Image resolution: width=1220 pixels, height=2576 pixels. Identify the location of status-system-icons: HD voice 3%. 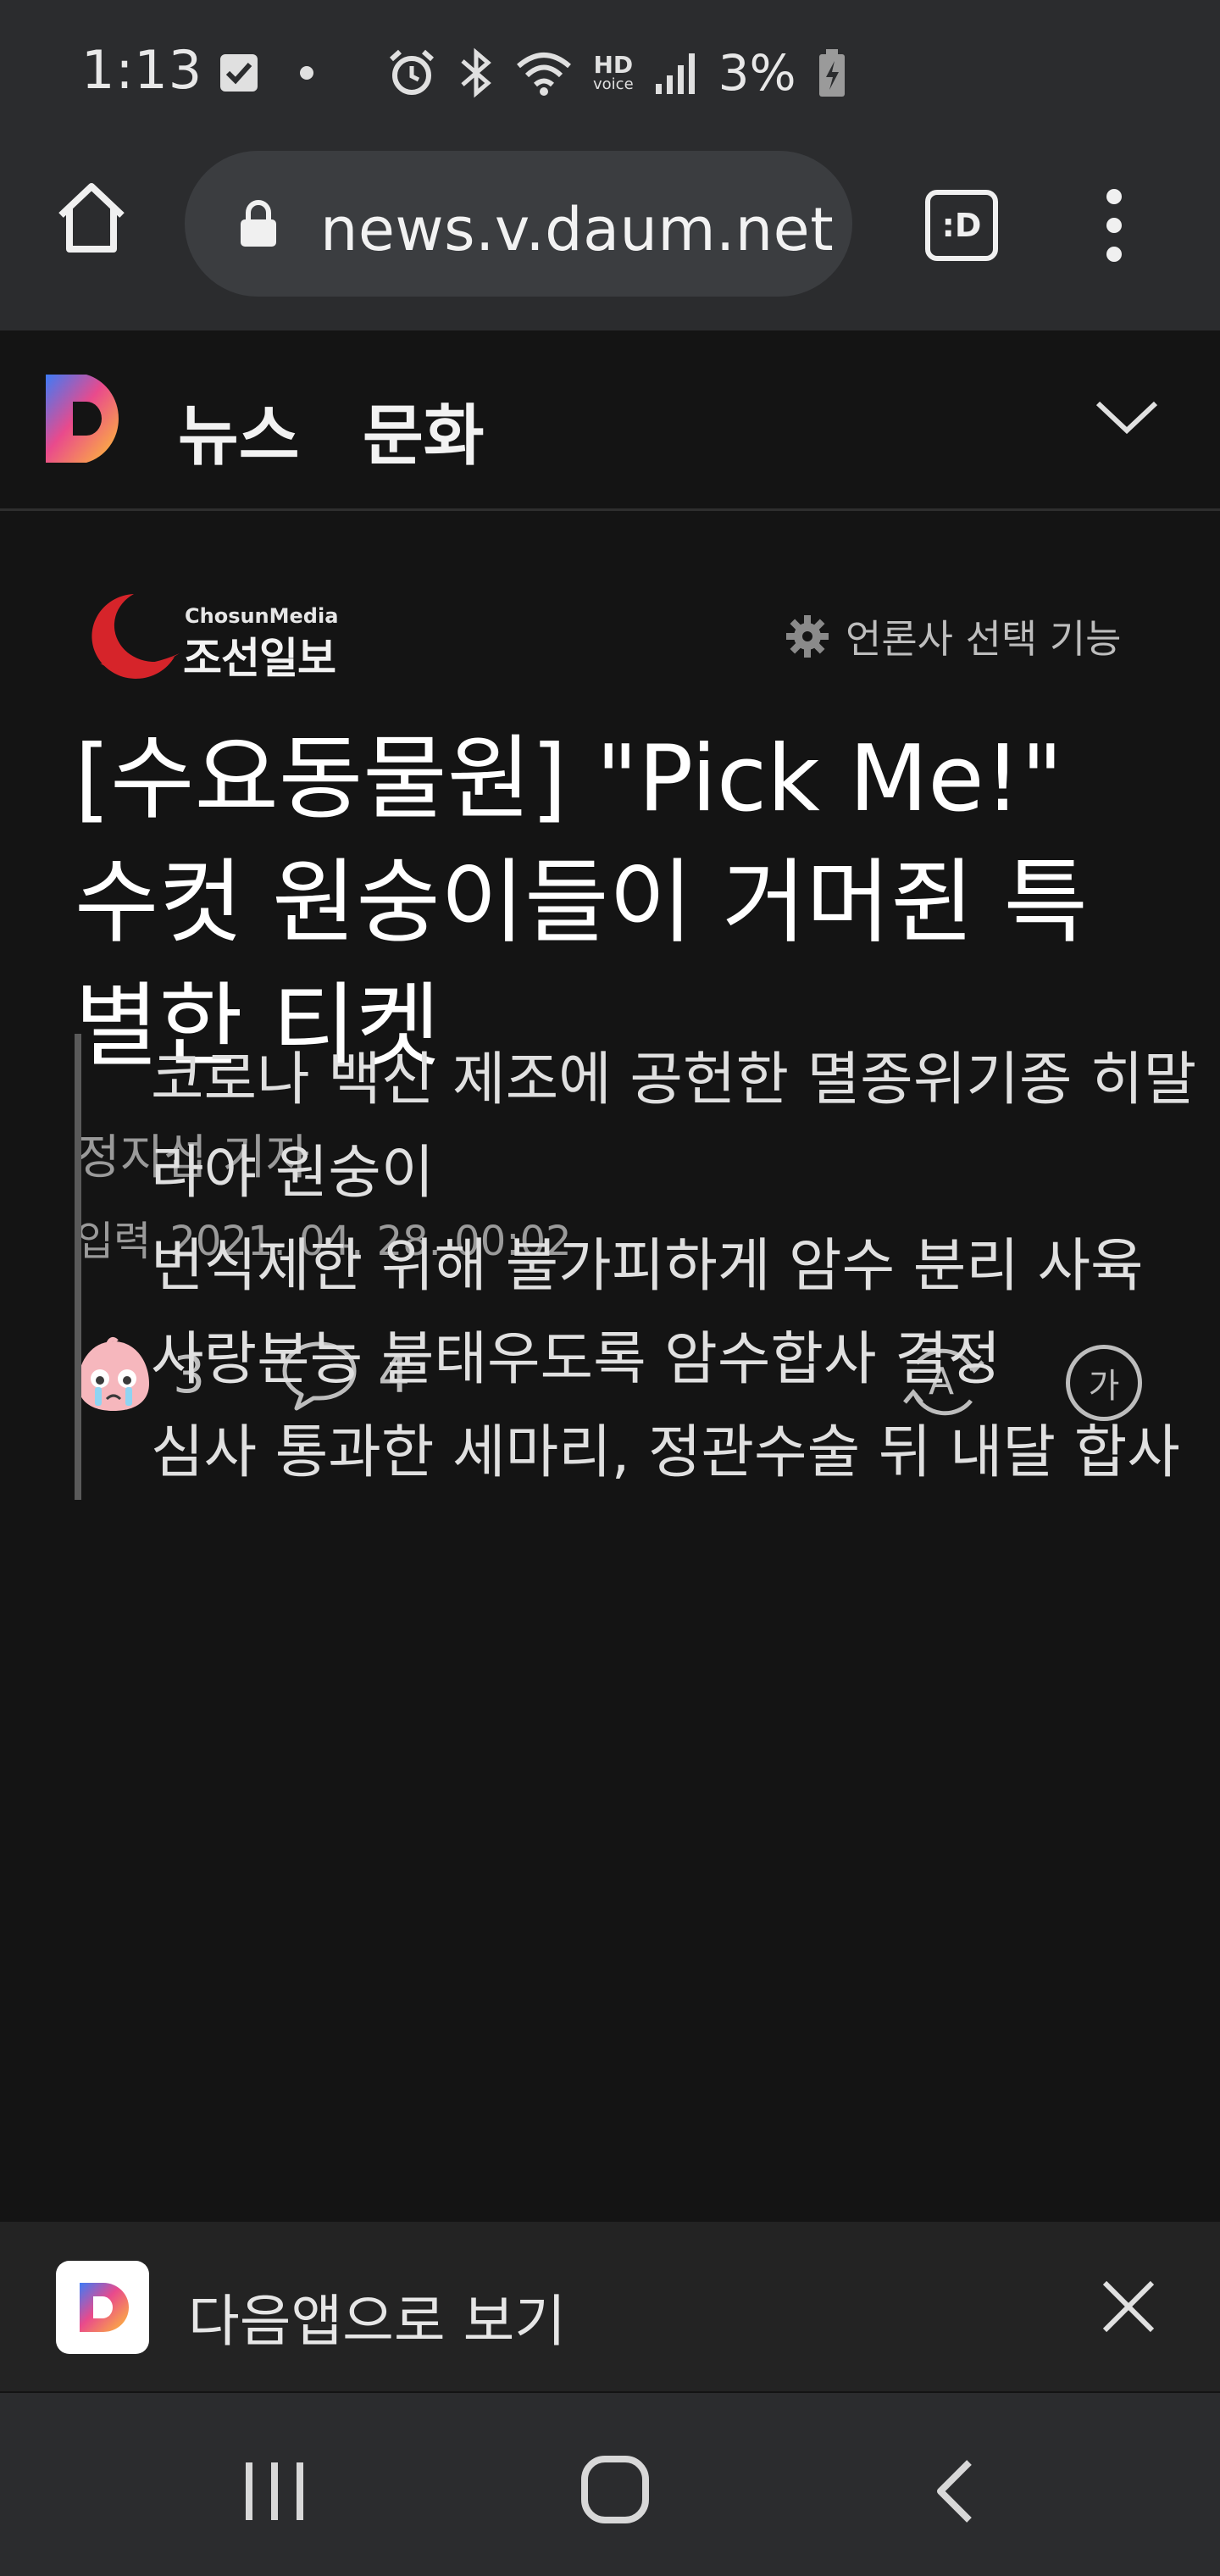
(616, 73).